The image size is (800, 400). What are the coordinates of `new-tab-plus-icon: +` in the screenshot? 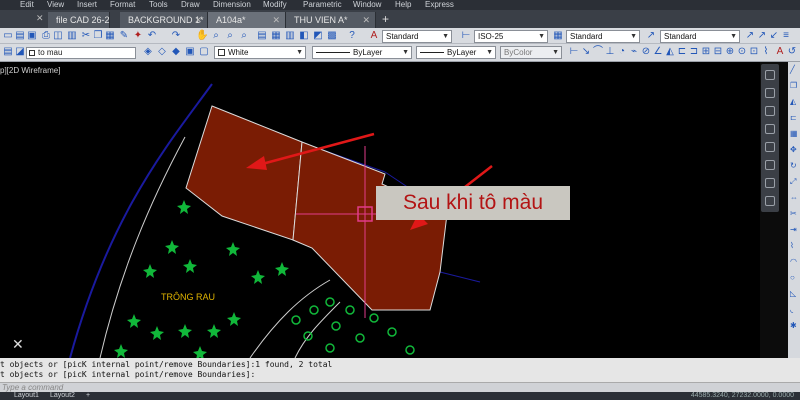 It's located at (385, 19).